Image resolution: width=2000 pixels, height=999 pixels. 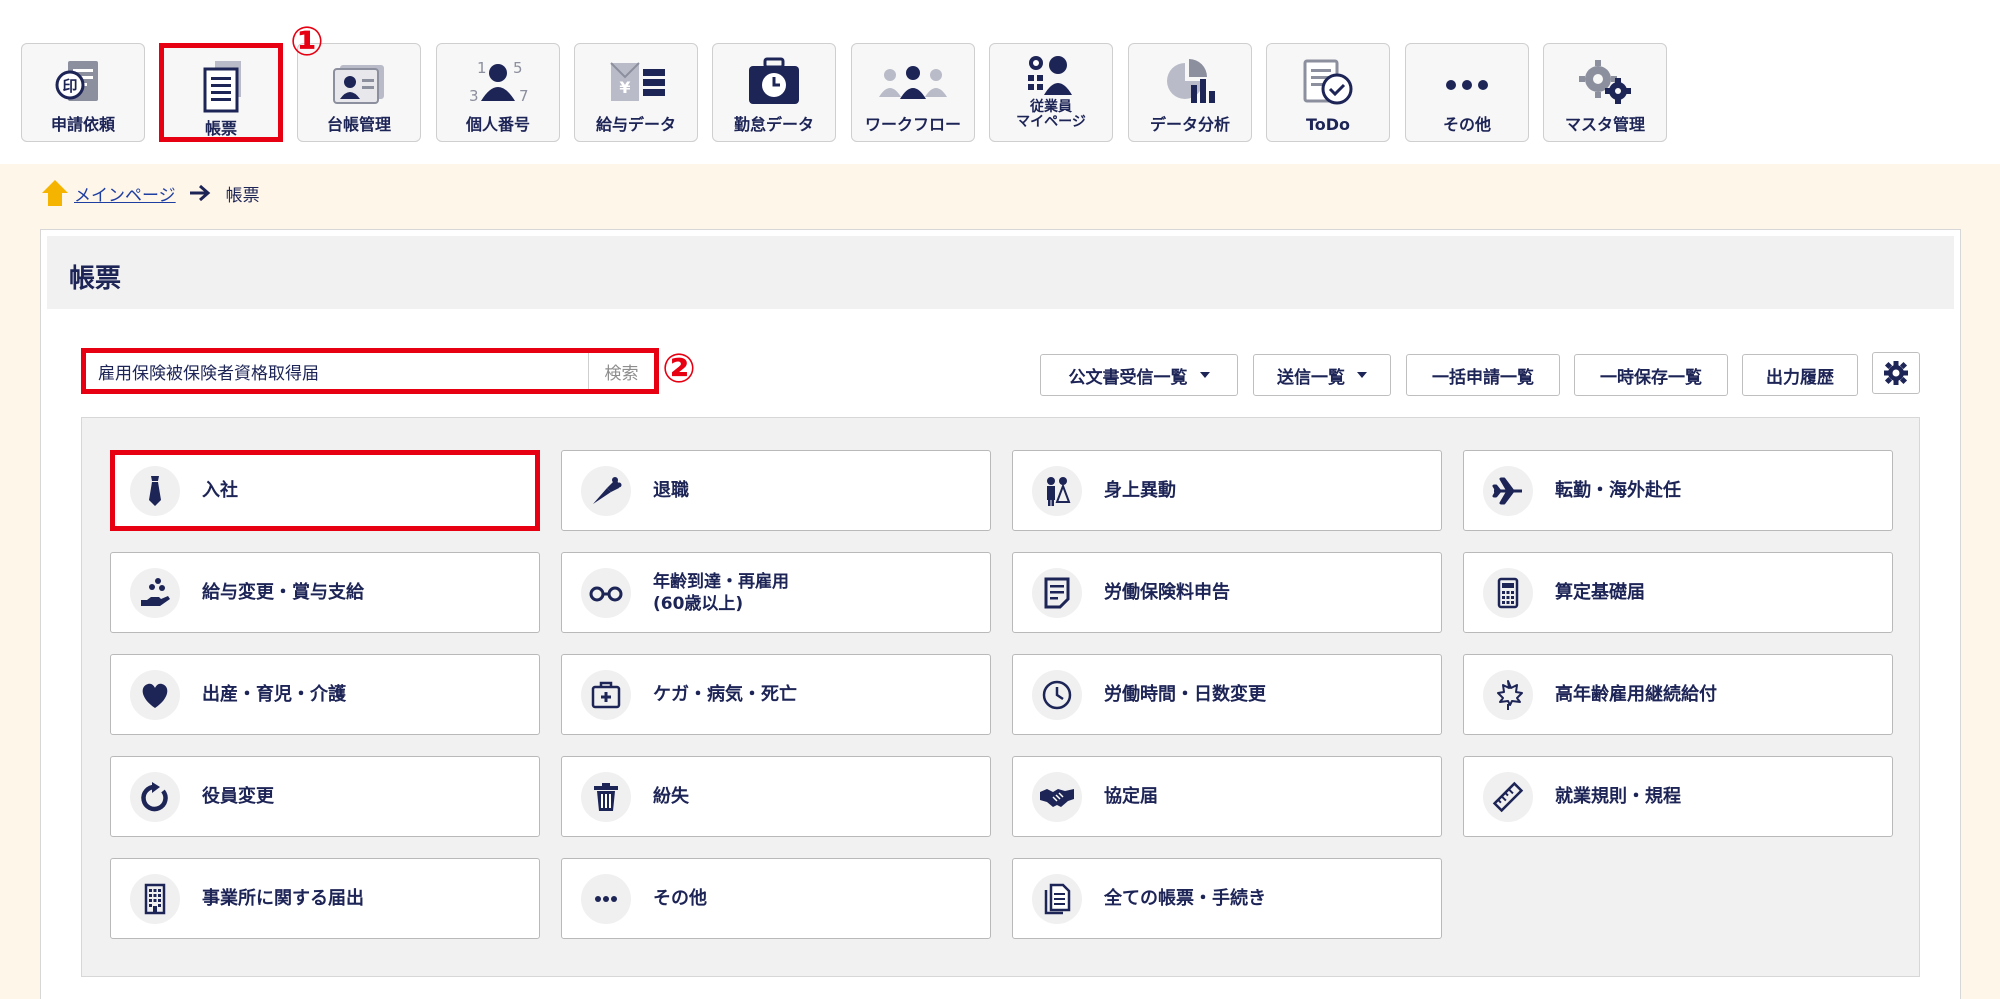 What do you see at coordinates (1139, 375) in the screenshot?
I see `received-docs-dropdown: 公文書受信一覧` at bounding box center [1139, 375].